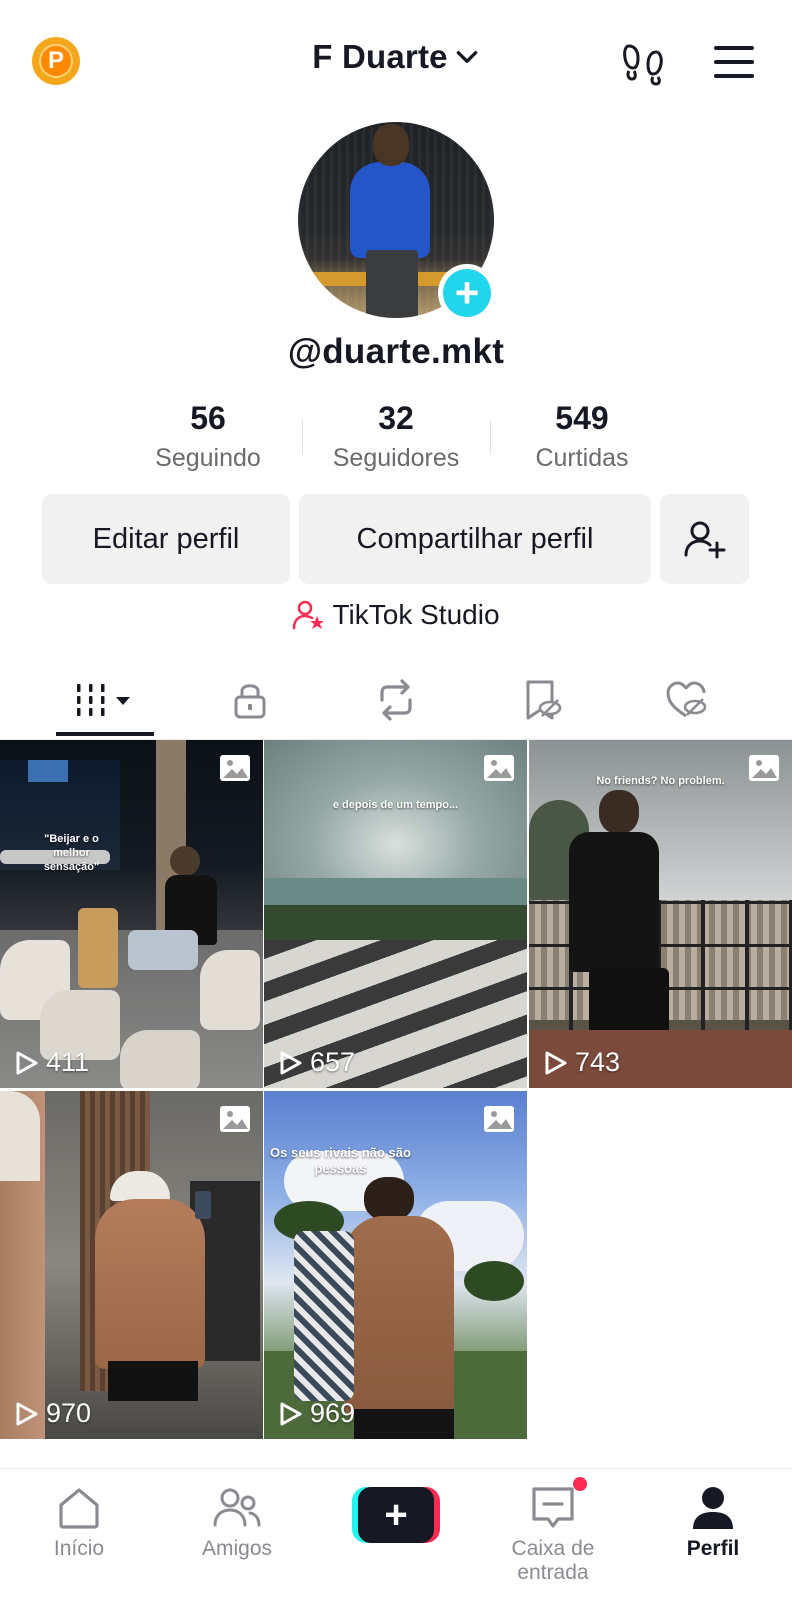  I want to click on view-count: 969, so click(315, 1413).